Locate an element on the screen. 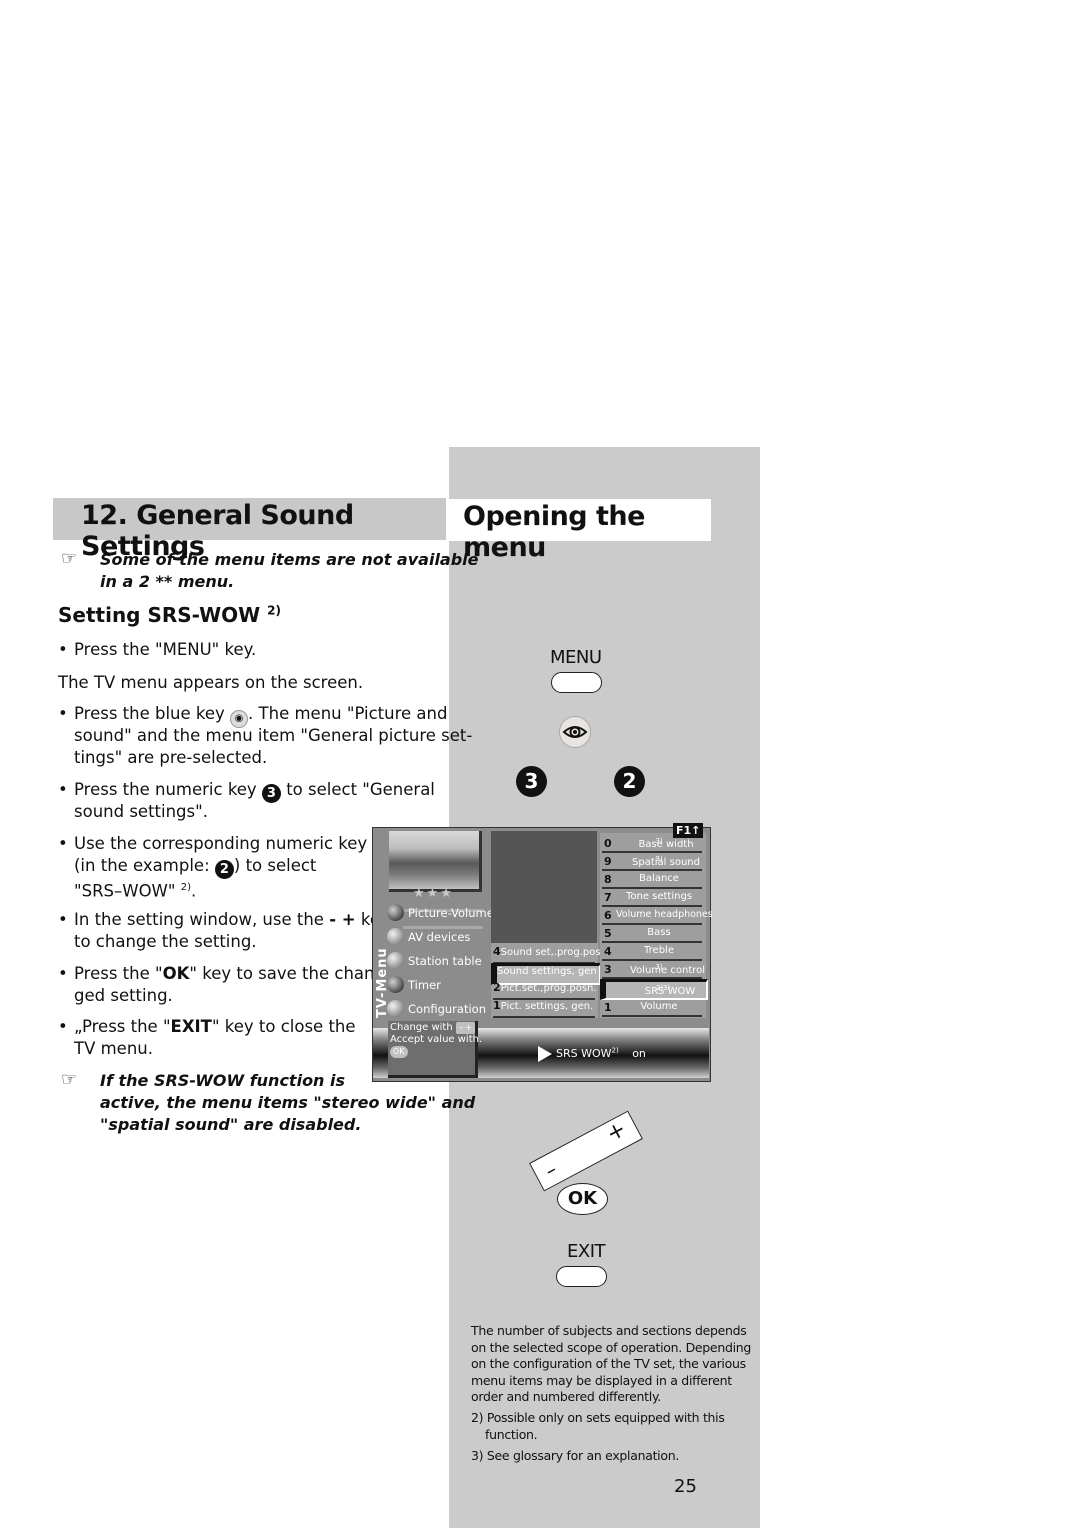 The height and width of the screenshot is (1528, 1080). nav-label: Configuration is located at coordinates (447, 1009).